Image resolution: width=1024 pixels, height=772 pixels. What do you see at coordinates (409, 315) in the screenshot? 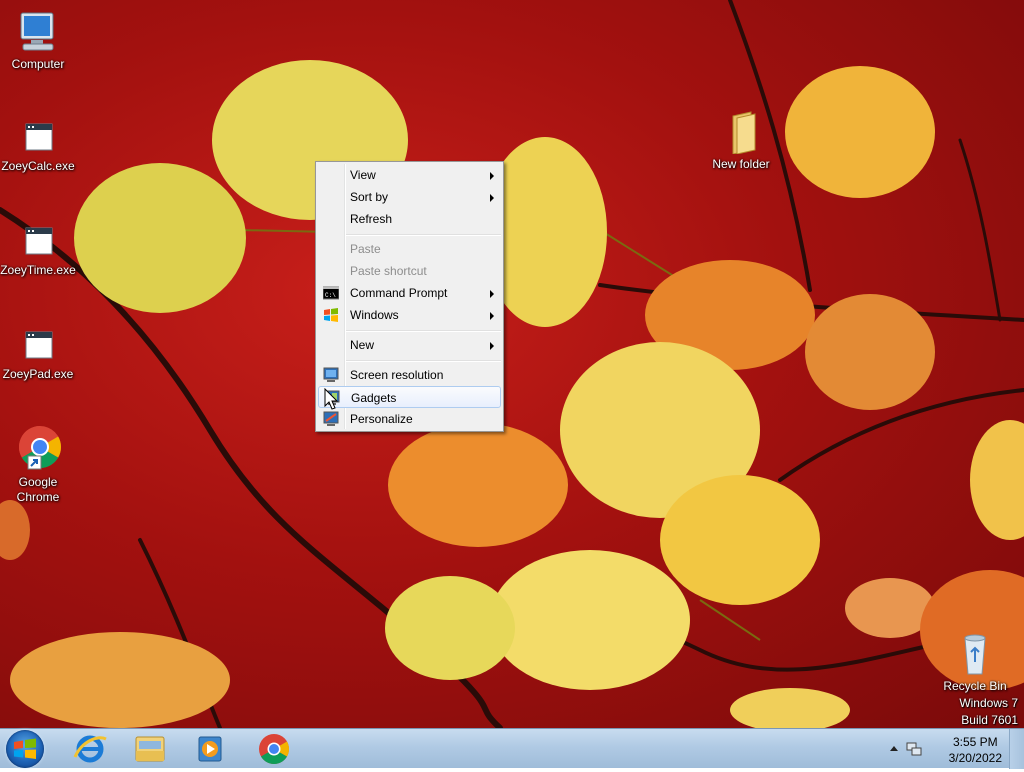
I see `menu-item-windows: Windows` at bounding box center [409, 315].